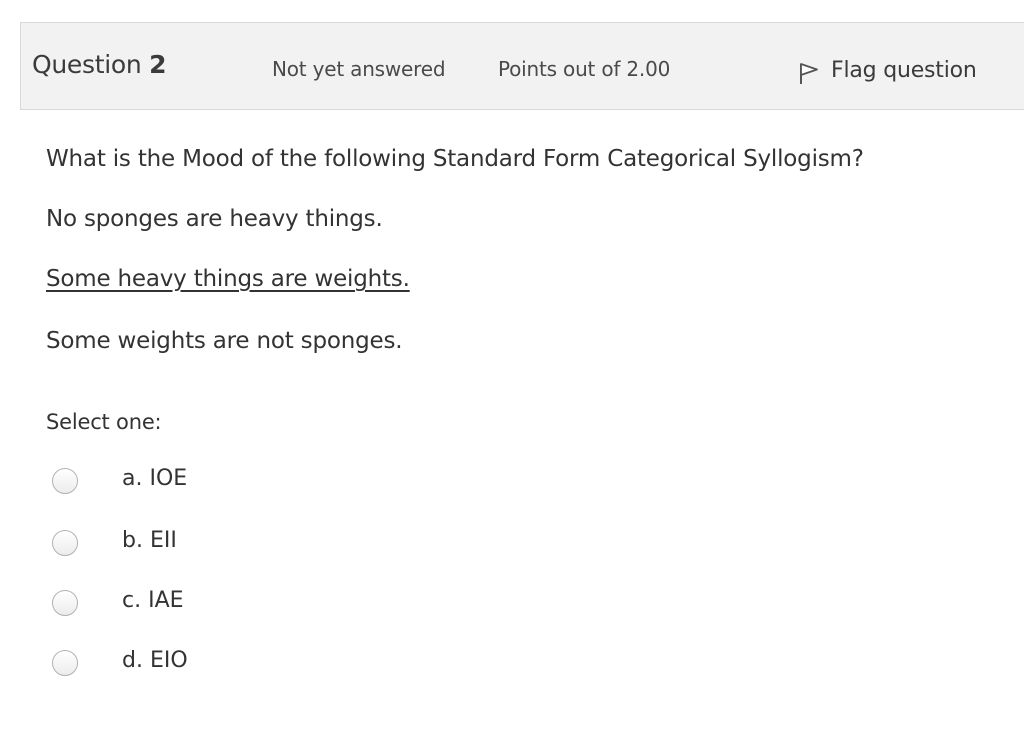  What do you see at coordinates (65, 543) in the screenshot?
I see `radio-button-b` at bounding box center [65, 543].